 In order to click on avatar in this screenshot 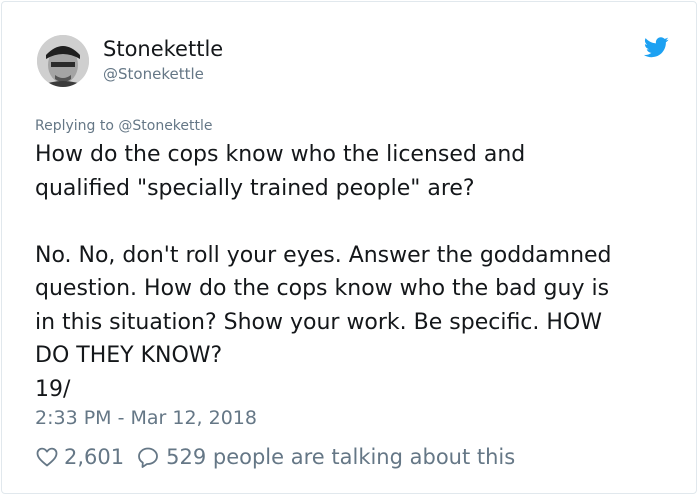, I will do `click(63, 61)`.